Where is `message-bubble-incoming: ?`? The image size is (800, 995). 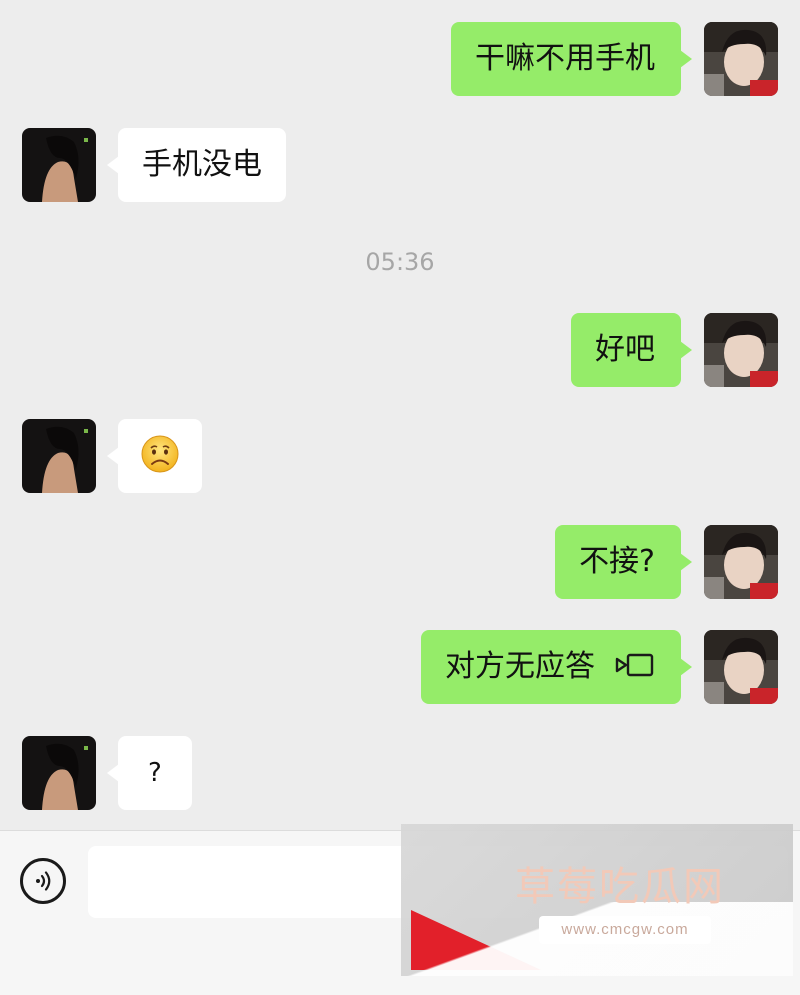
message-bubble-incoming: ? is located at coordinates (149, 773).